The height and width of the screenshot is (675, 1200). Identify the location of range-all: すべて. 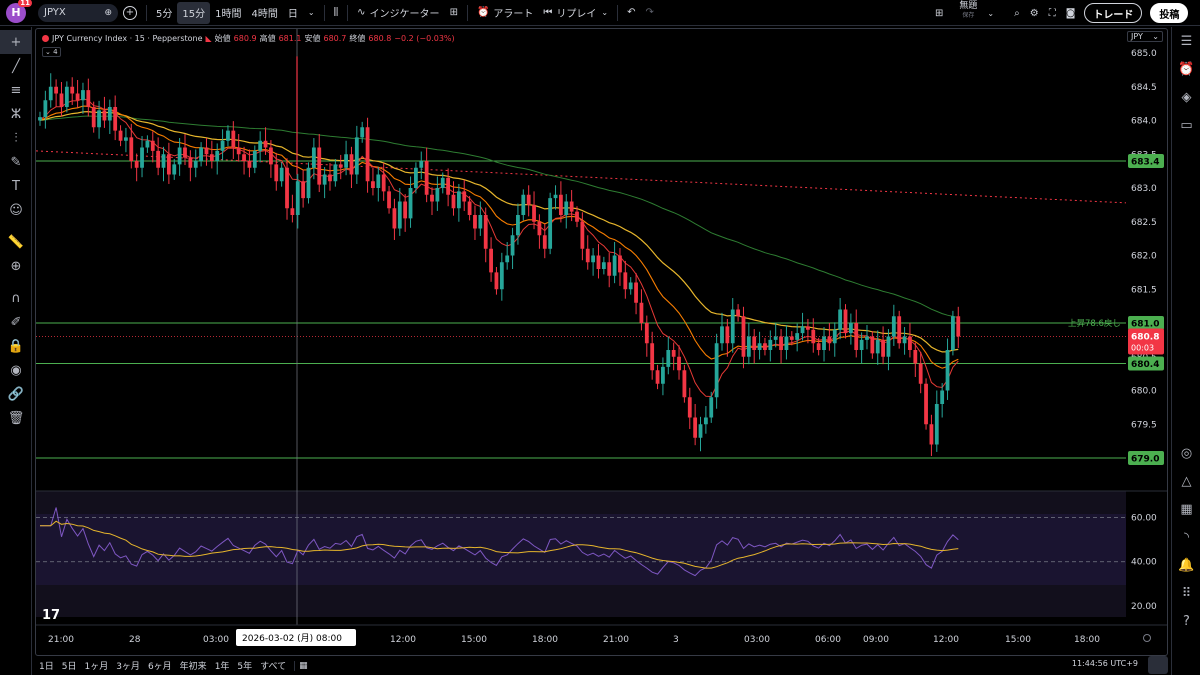
(273, 665).